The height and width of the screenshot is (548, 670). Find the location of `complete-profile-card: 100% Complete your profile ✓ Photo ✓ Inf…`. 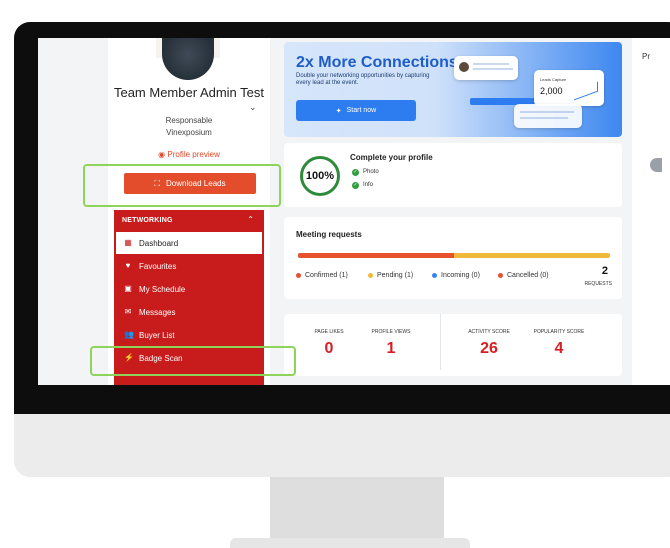

complete-profile-card: 100% Complete your profile ✓ Photo ✓ Inf… is located at coordinates (453, 175).